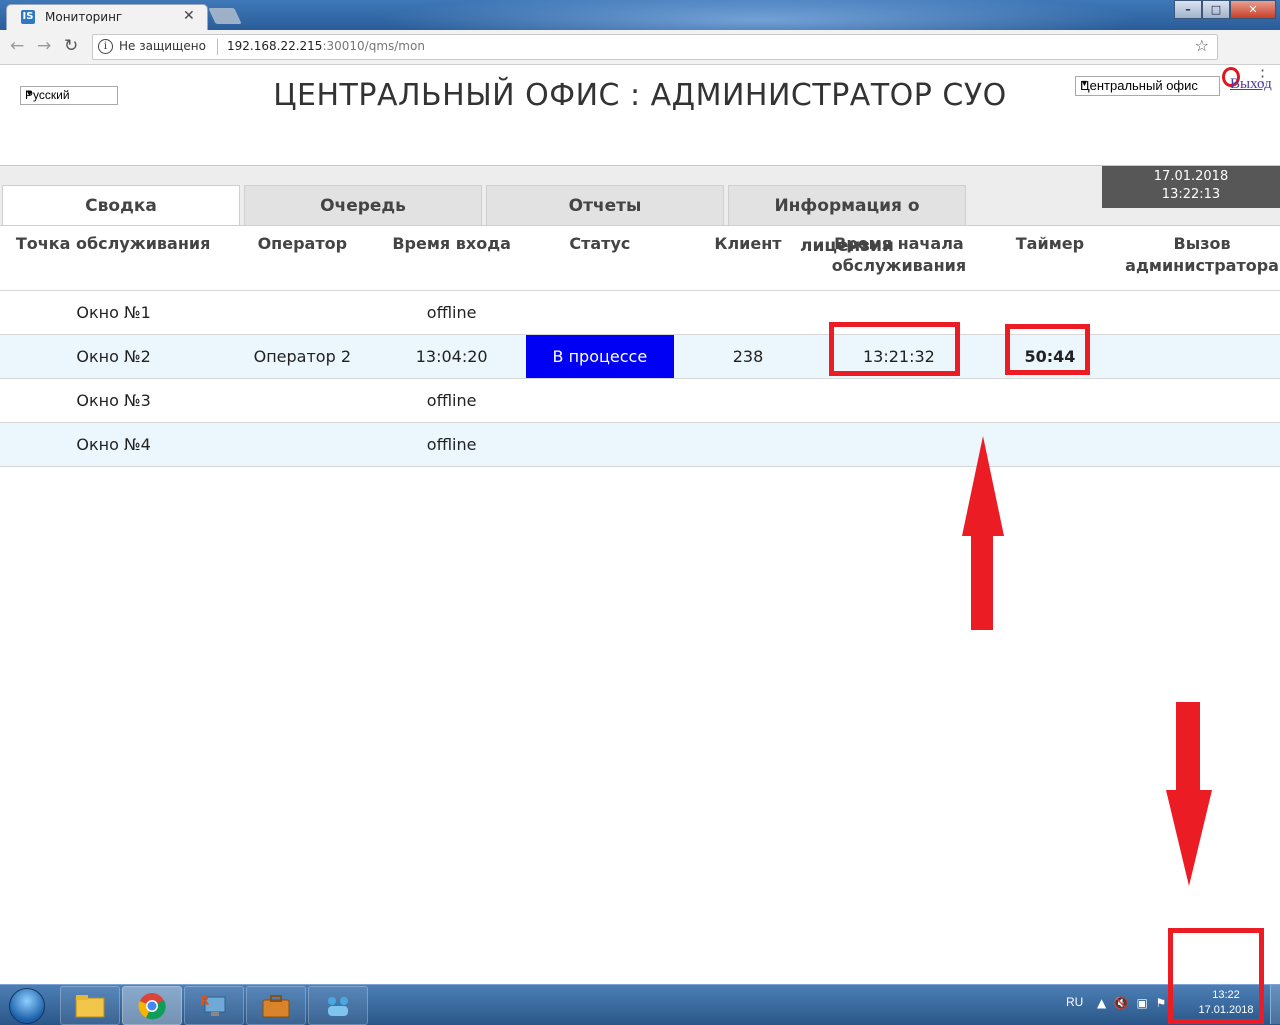 This screenshot has height=1025, width=1280. I want to click on tab-license-info: Информация о лицензии, so click(847, 220).